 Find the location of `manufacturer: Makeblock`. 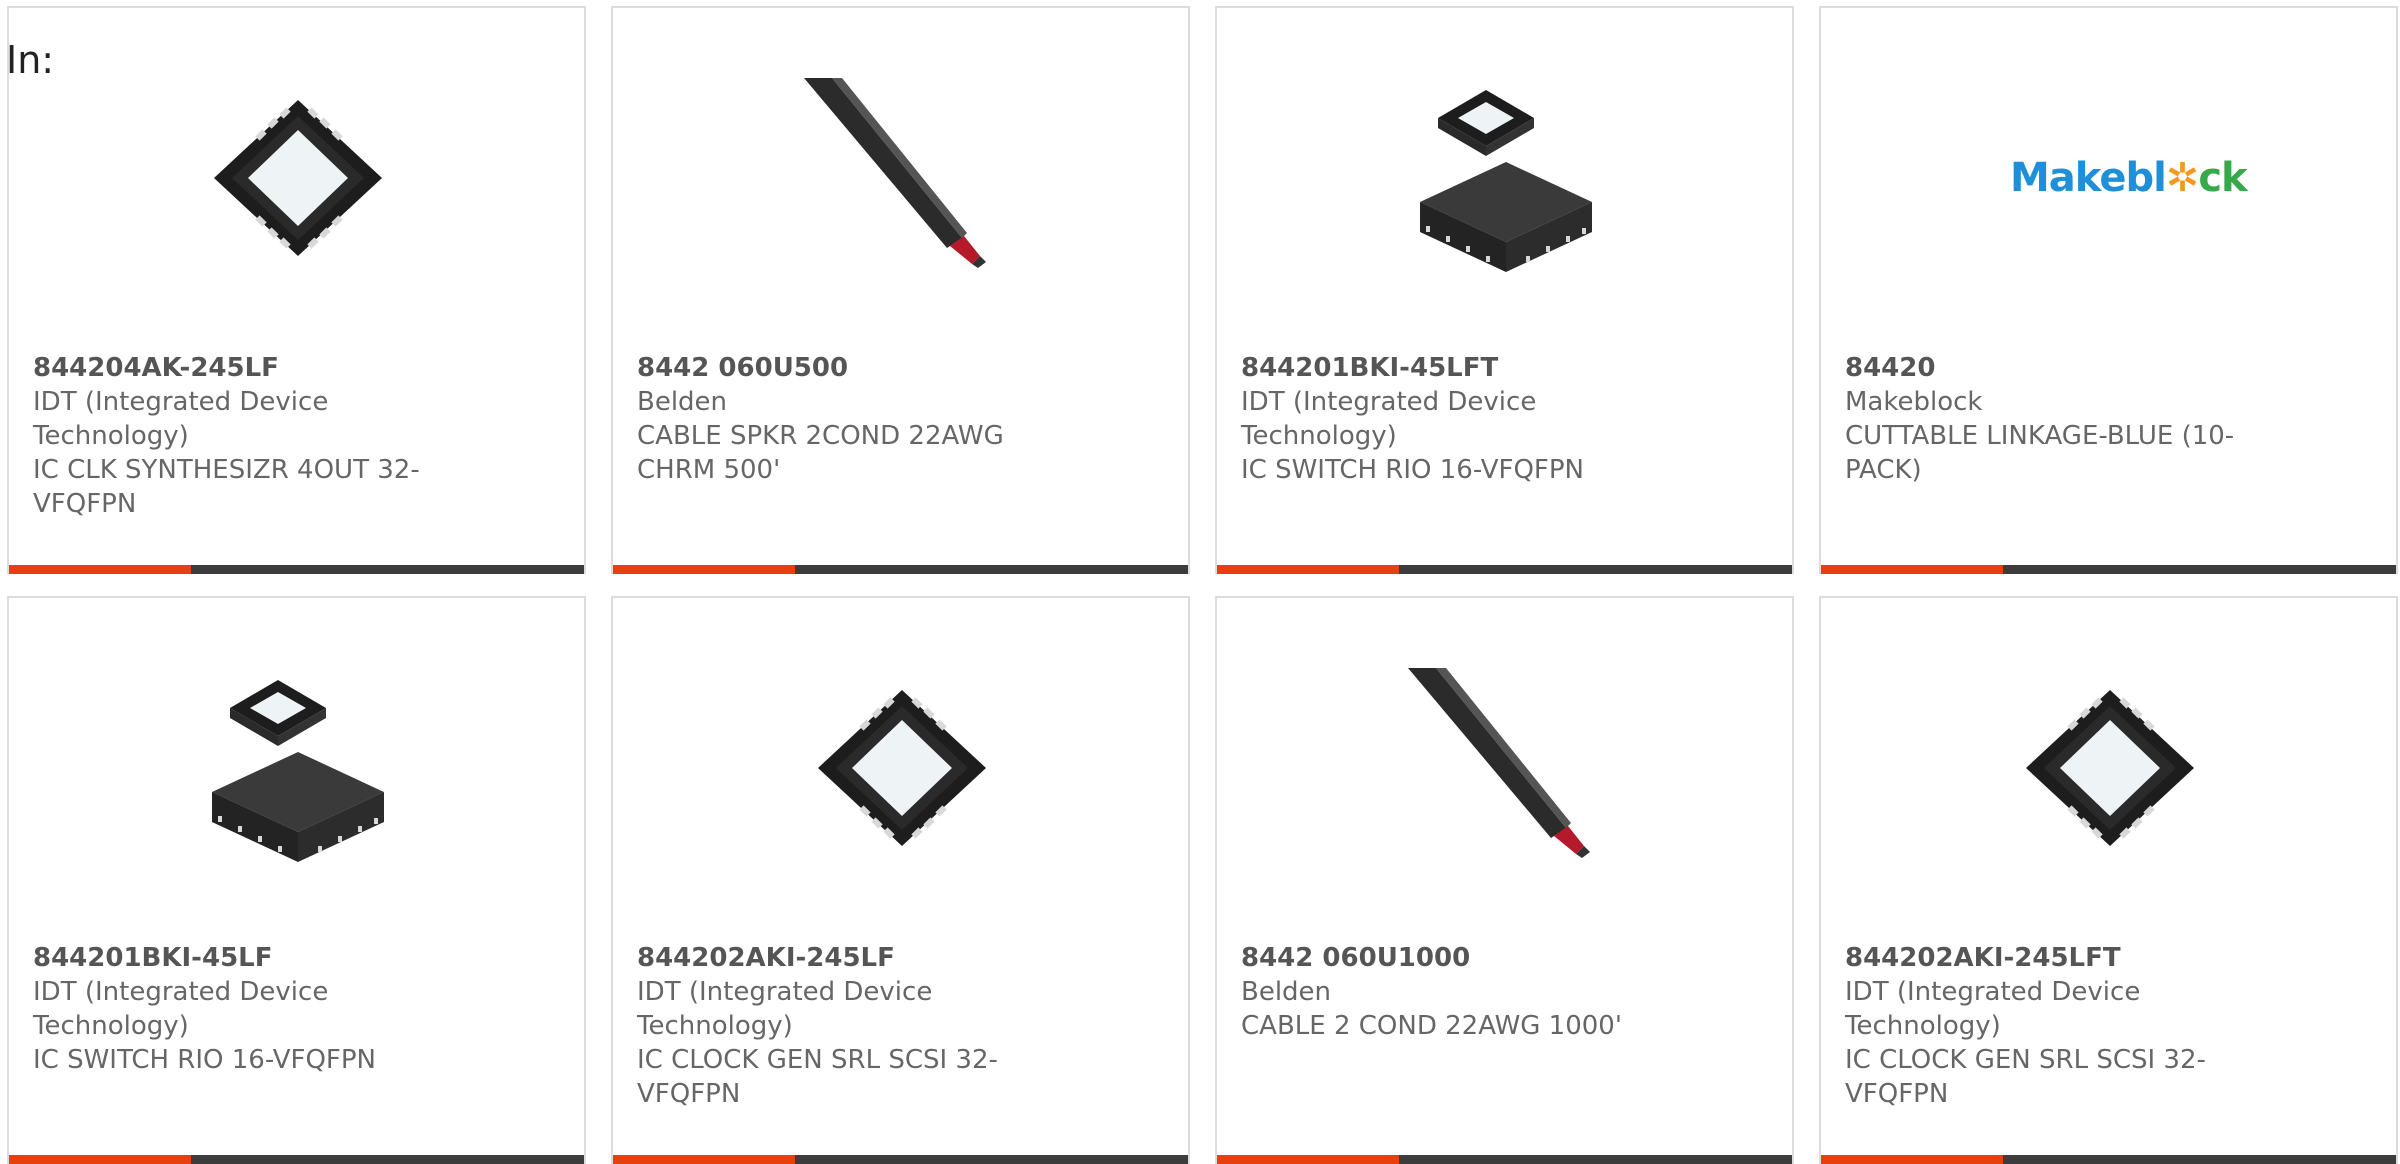

manufacturer: Makeblock is located at coordinates (1914, 402).